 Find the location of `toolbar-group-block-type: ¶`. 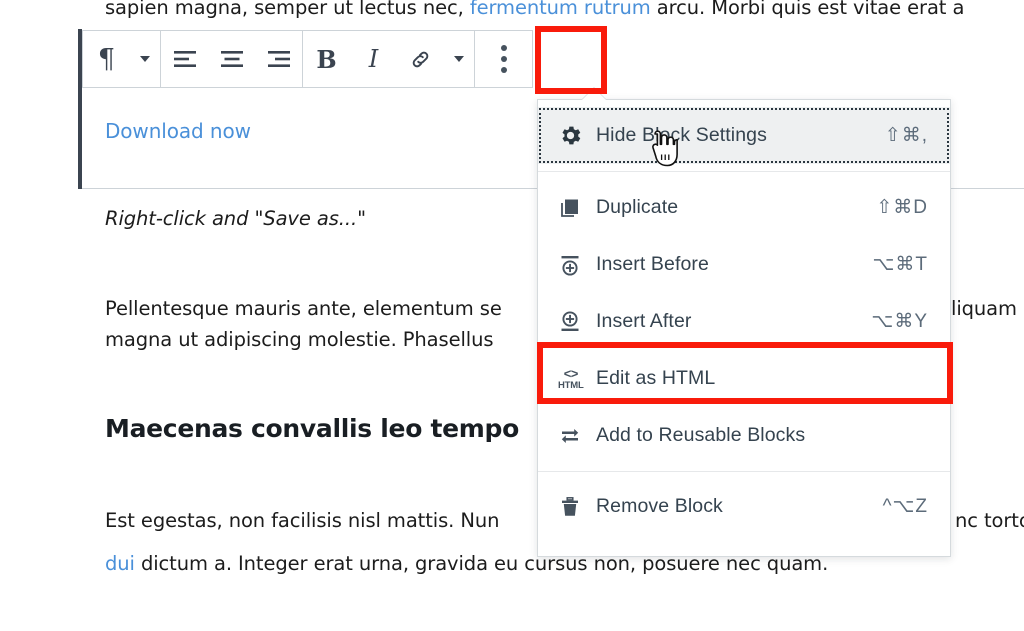

toolbar-group-block-type: ¶ is located at coordinates (122, 59).